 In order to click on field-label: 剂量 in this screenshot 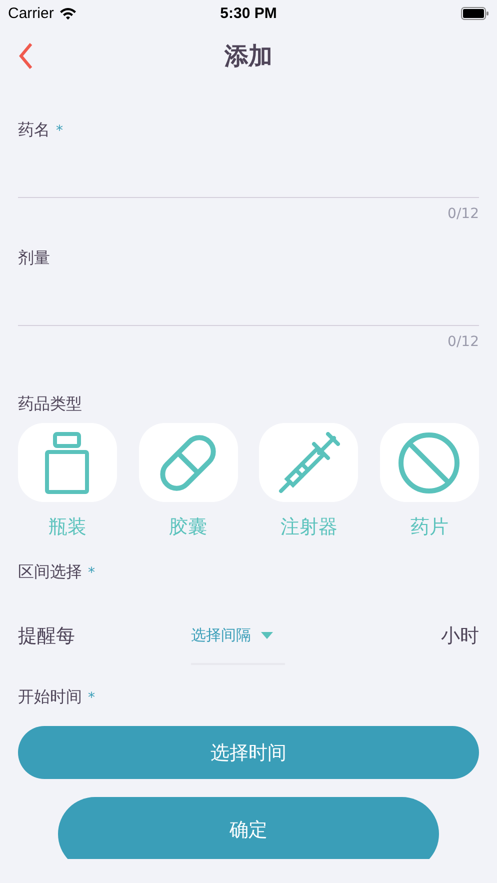, I will do `click(34, 258)`.